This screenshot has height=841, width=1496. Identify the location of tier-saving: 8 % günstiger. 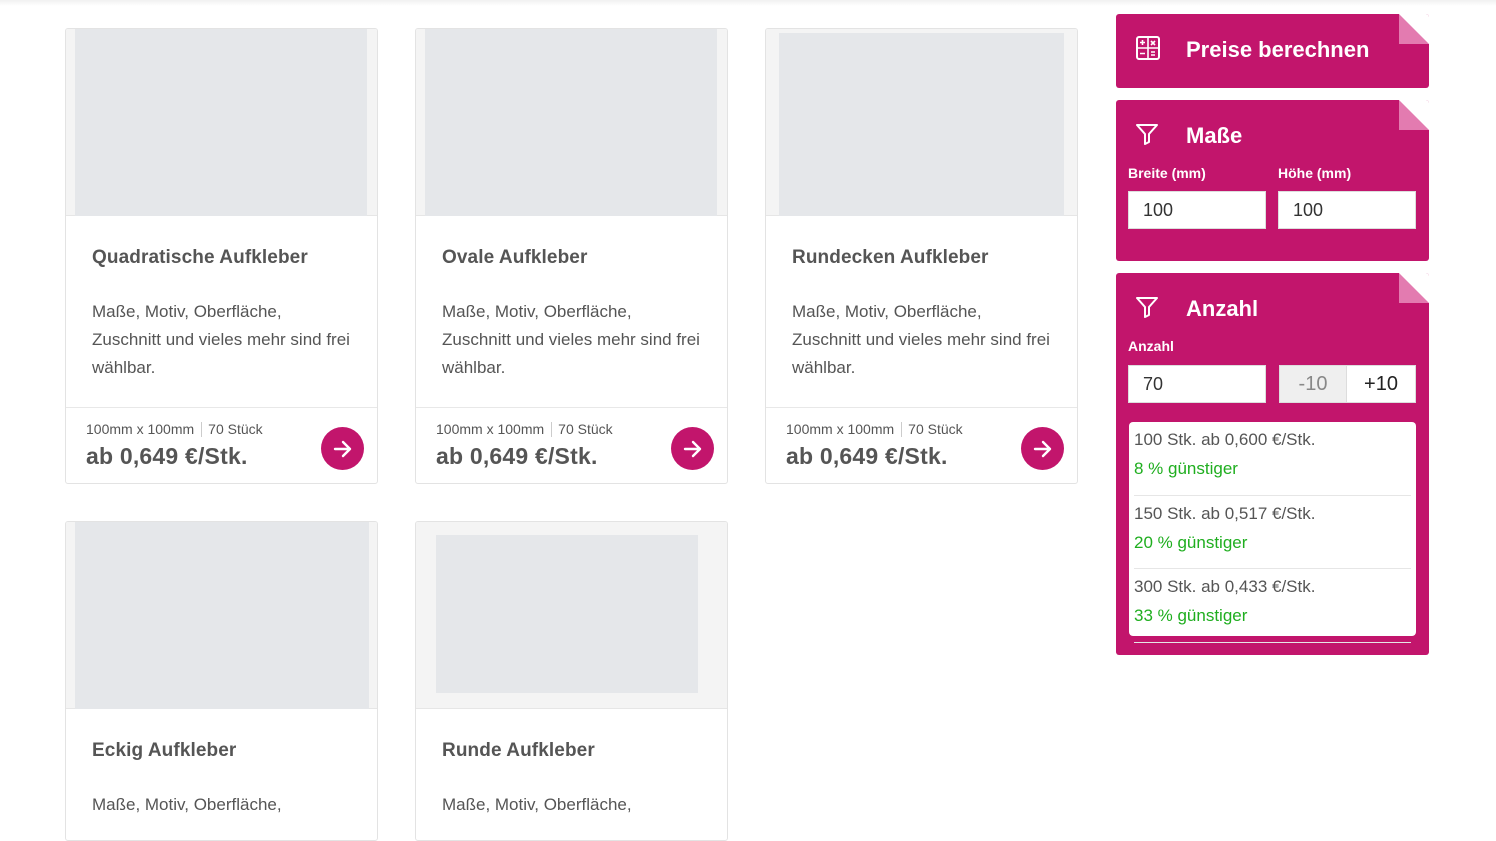
(1186, 468).